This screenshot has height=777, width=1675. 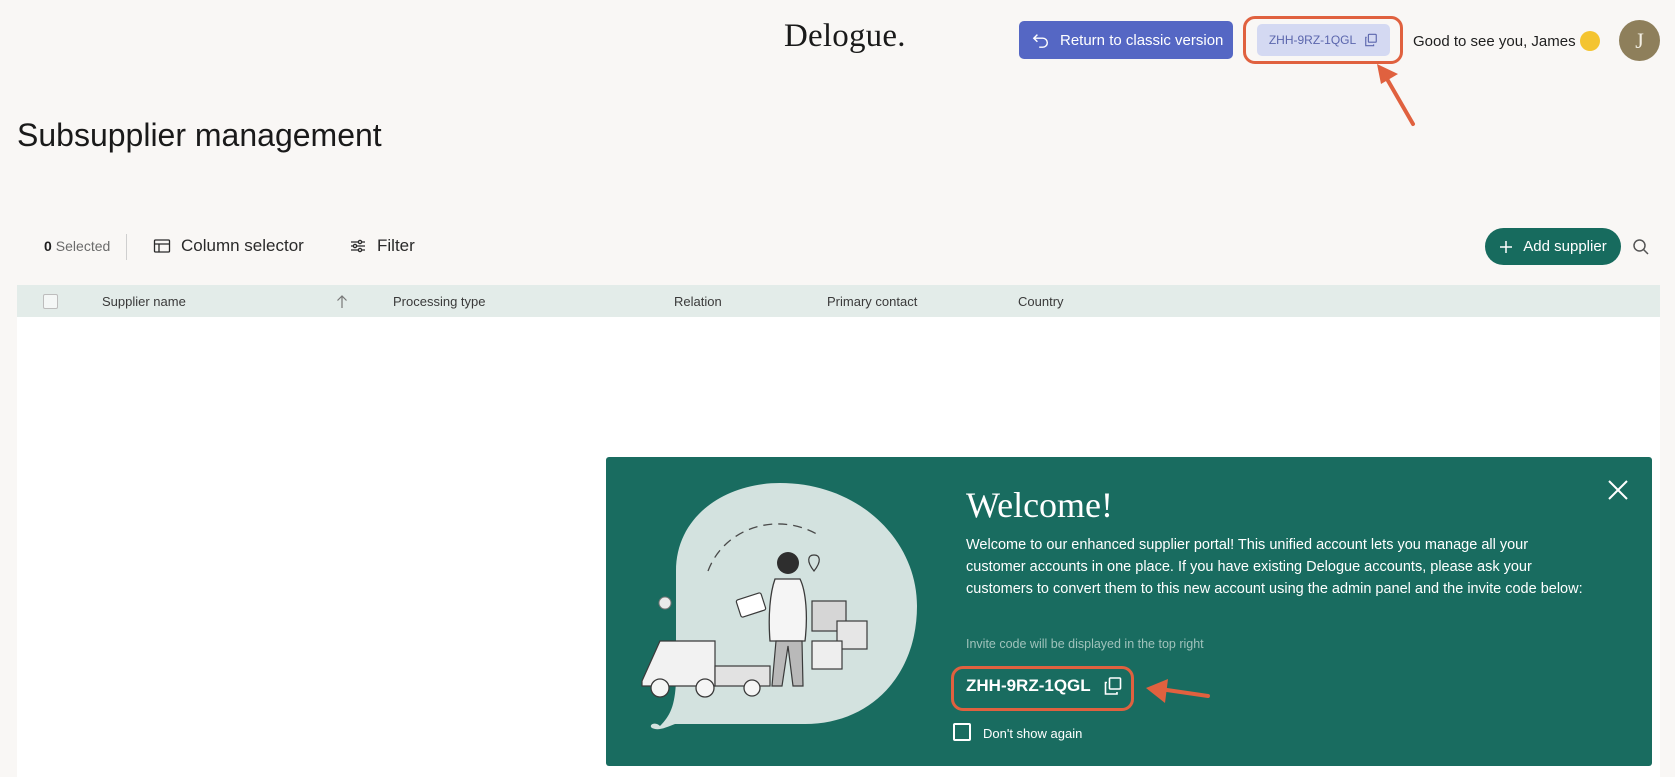 What do you see at coordinates (1565, 246) in the screenshot?
I see `add-supplier-label: Add supplier` at bounding box center [1565, 246].